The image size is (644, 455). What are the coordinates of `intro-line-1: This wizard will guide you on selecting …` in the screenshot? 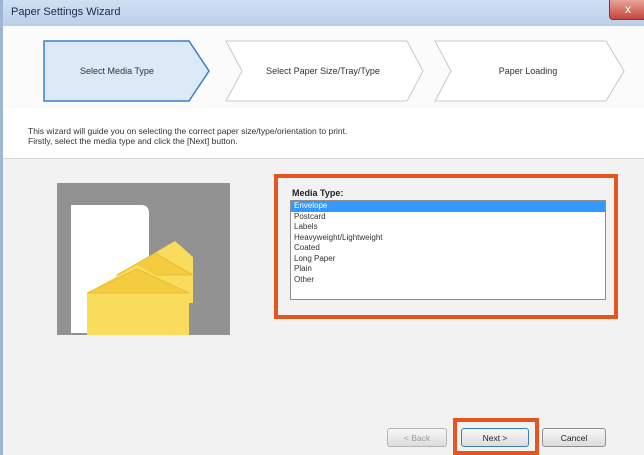 It's located at (188, 131).